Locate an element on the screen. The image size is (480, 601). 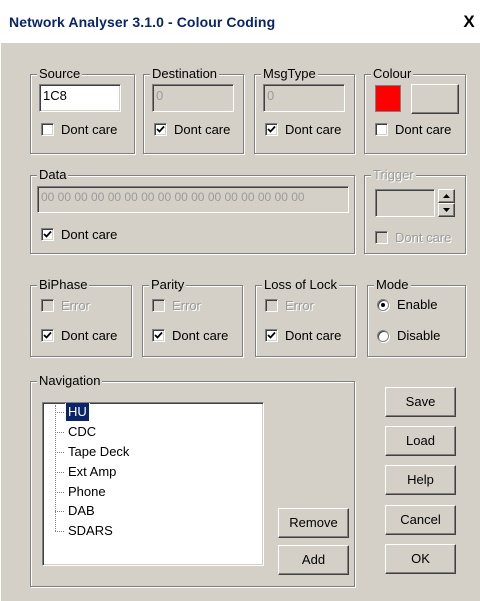
parity-group: Parity Error Dont care is located at coordinates (192, 317).